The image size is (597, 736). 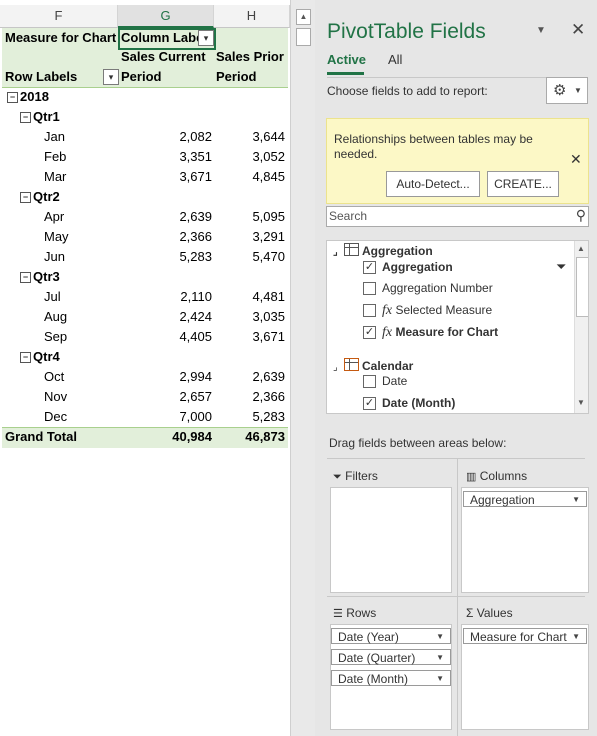 What do you see at coordinates (176, 237) in the screenshot?
I see `current-value: 2,366` at bounding box center [176, 237].